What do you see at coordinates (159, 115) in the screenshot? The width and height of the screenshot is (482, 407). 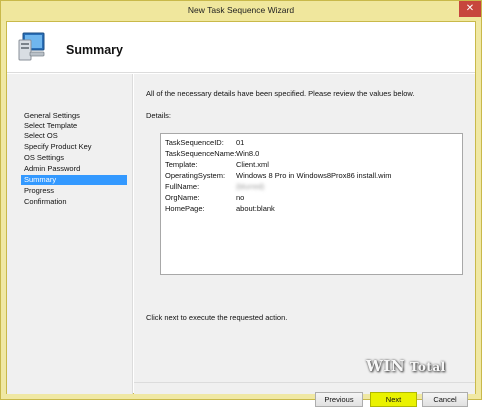 I see `details-label: Details:` at bounding box center [159, 115].